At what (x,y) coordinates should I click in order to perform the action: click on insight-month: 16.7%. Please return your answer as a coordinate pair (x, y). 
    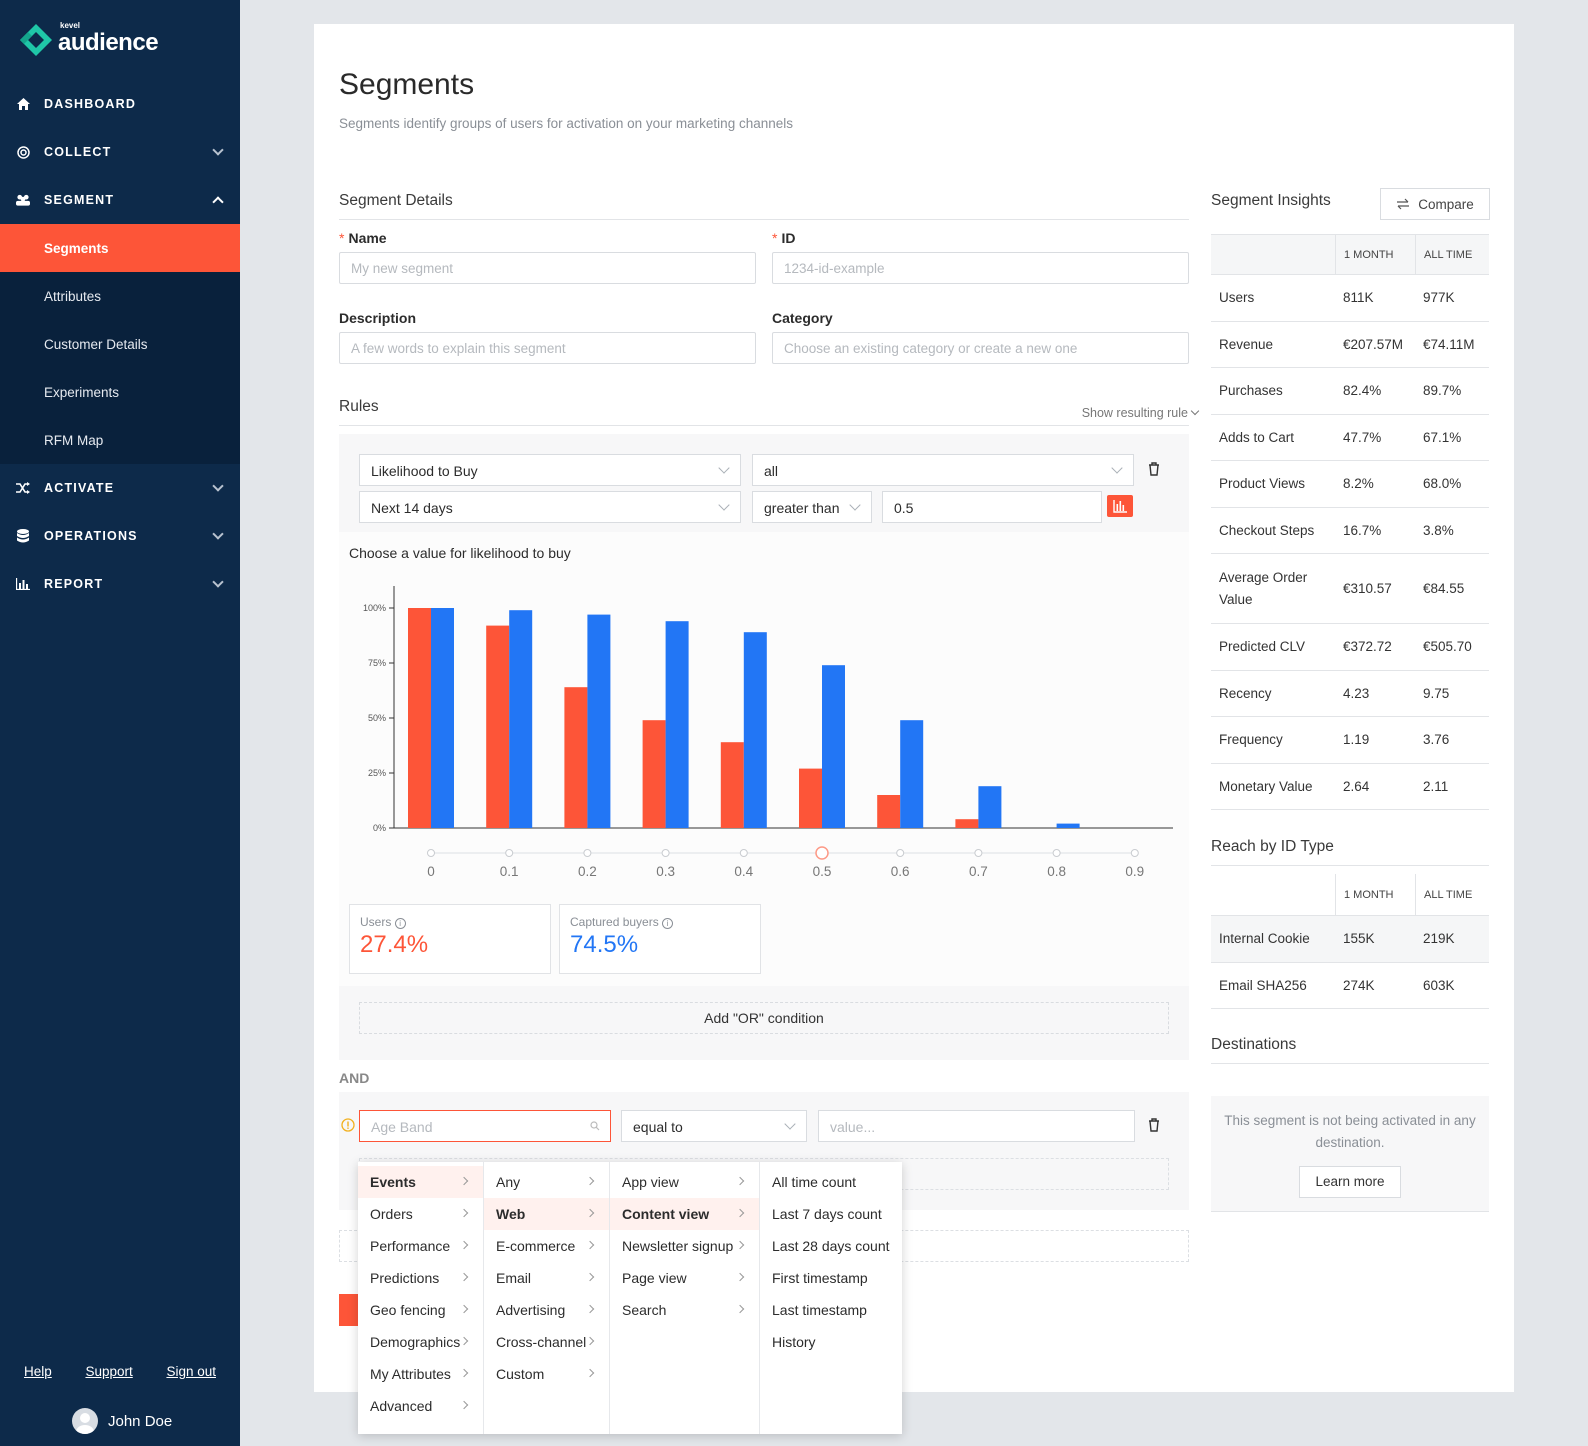
    Looking at the image, I should click on (1362, 530).